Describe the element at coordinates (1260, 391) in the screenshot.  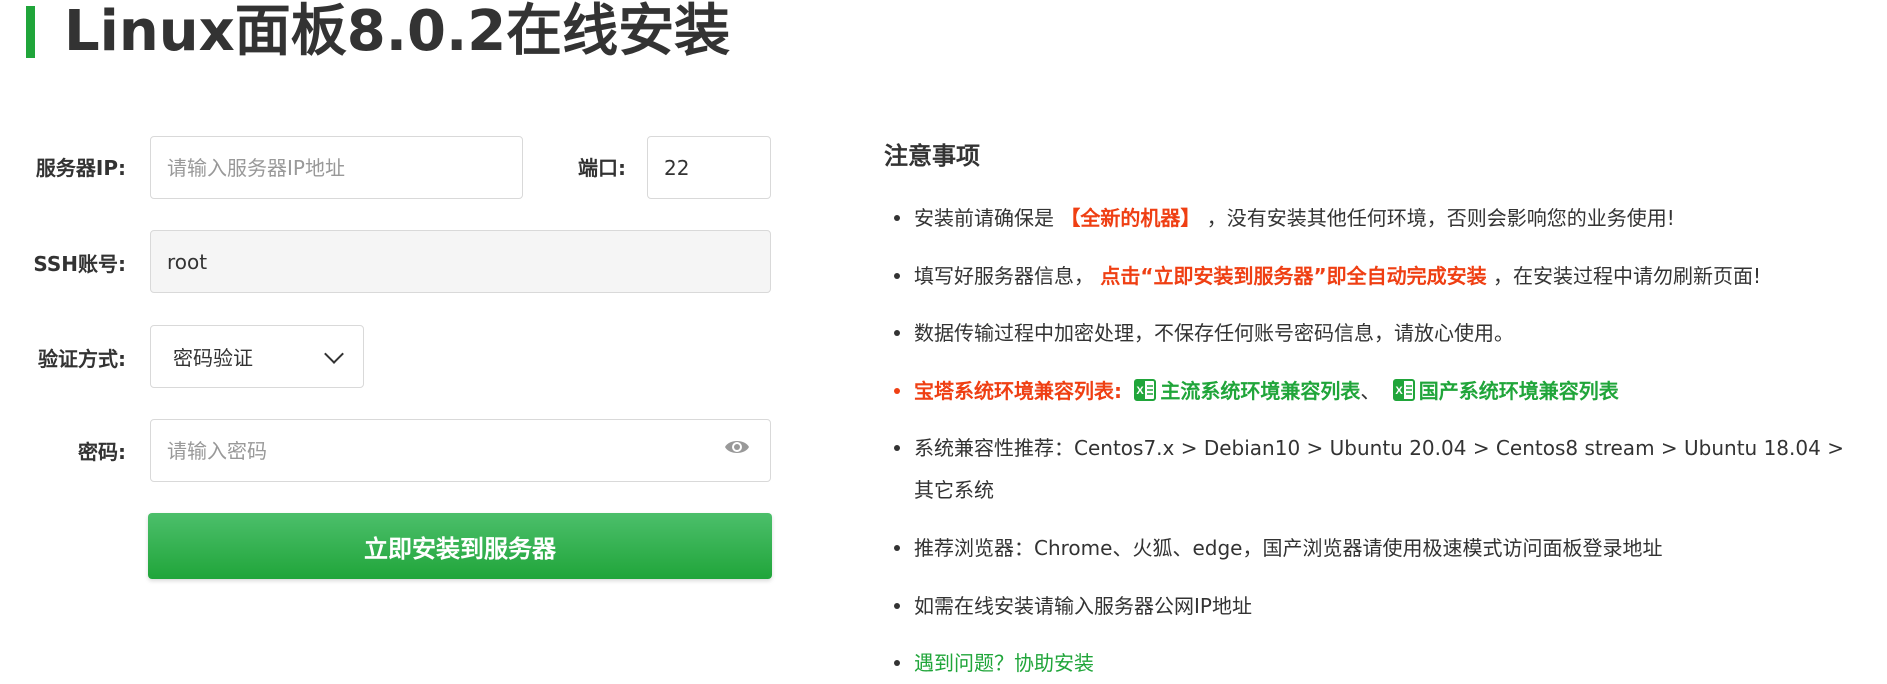
I see `mainstream-compat-link: 主流系统环境兼容列表` at that location.